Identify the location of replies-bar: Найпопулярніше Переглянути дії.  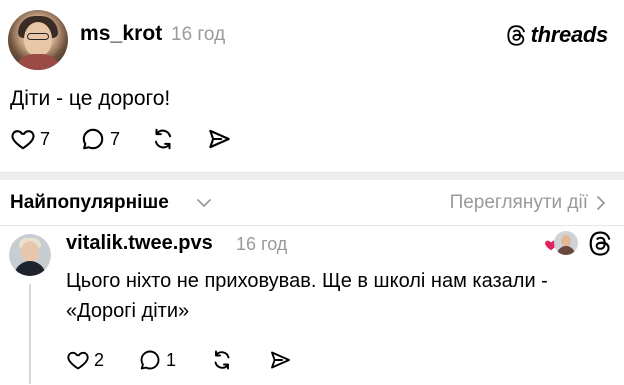
(312, 203).